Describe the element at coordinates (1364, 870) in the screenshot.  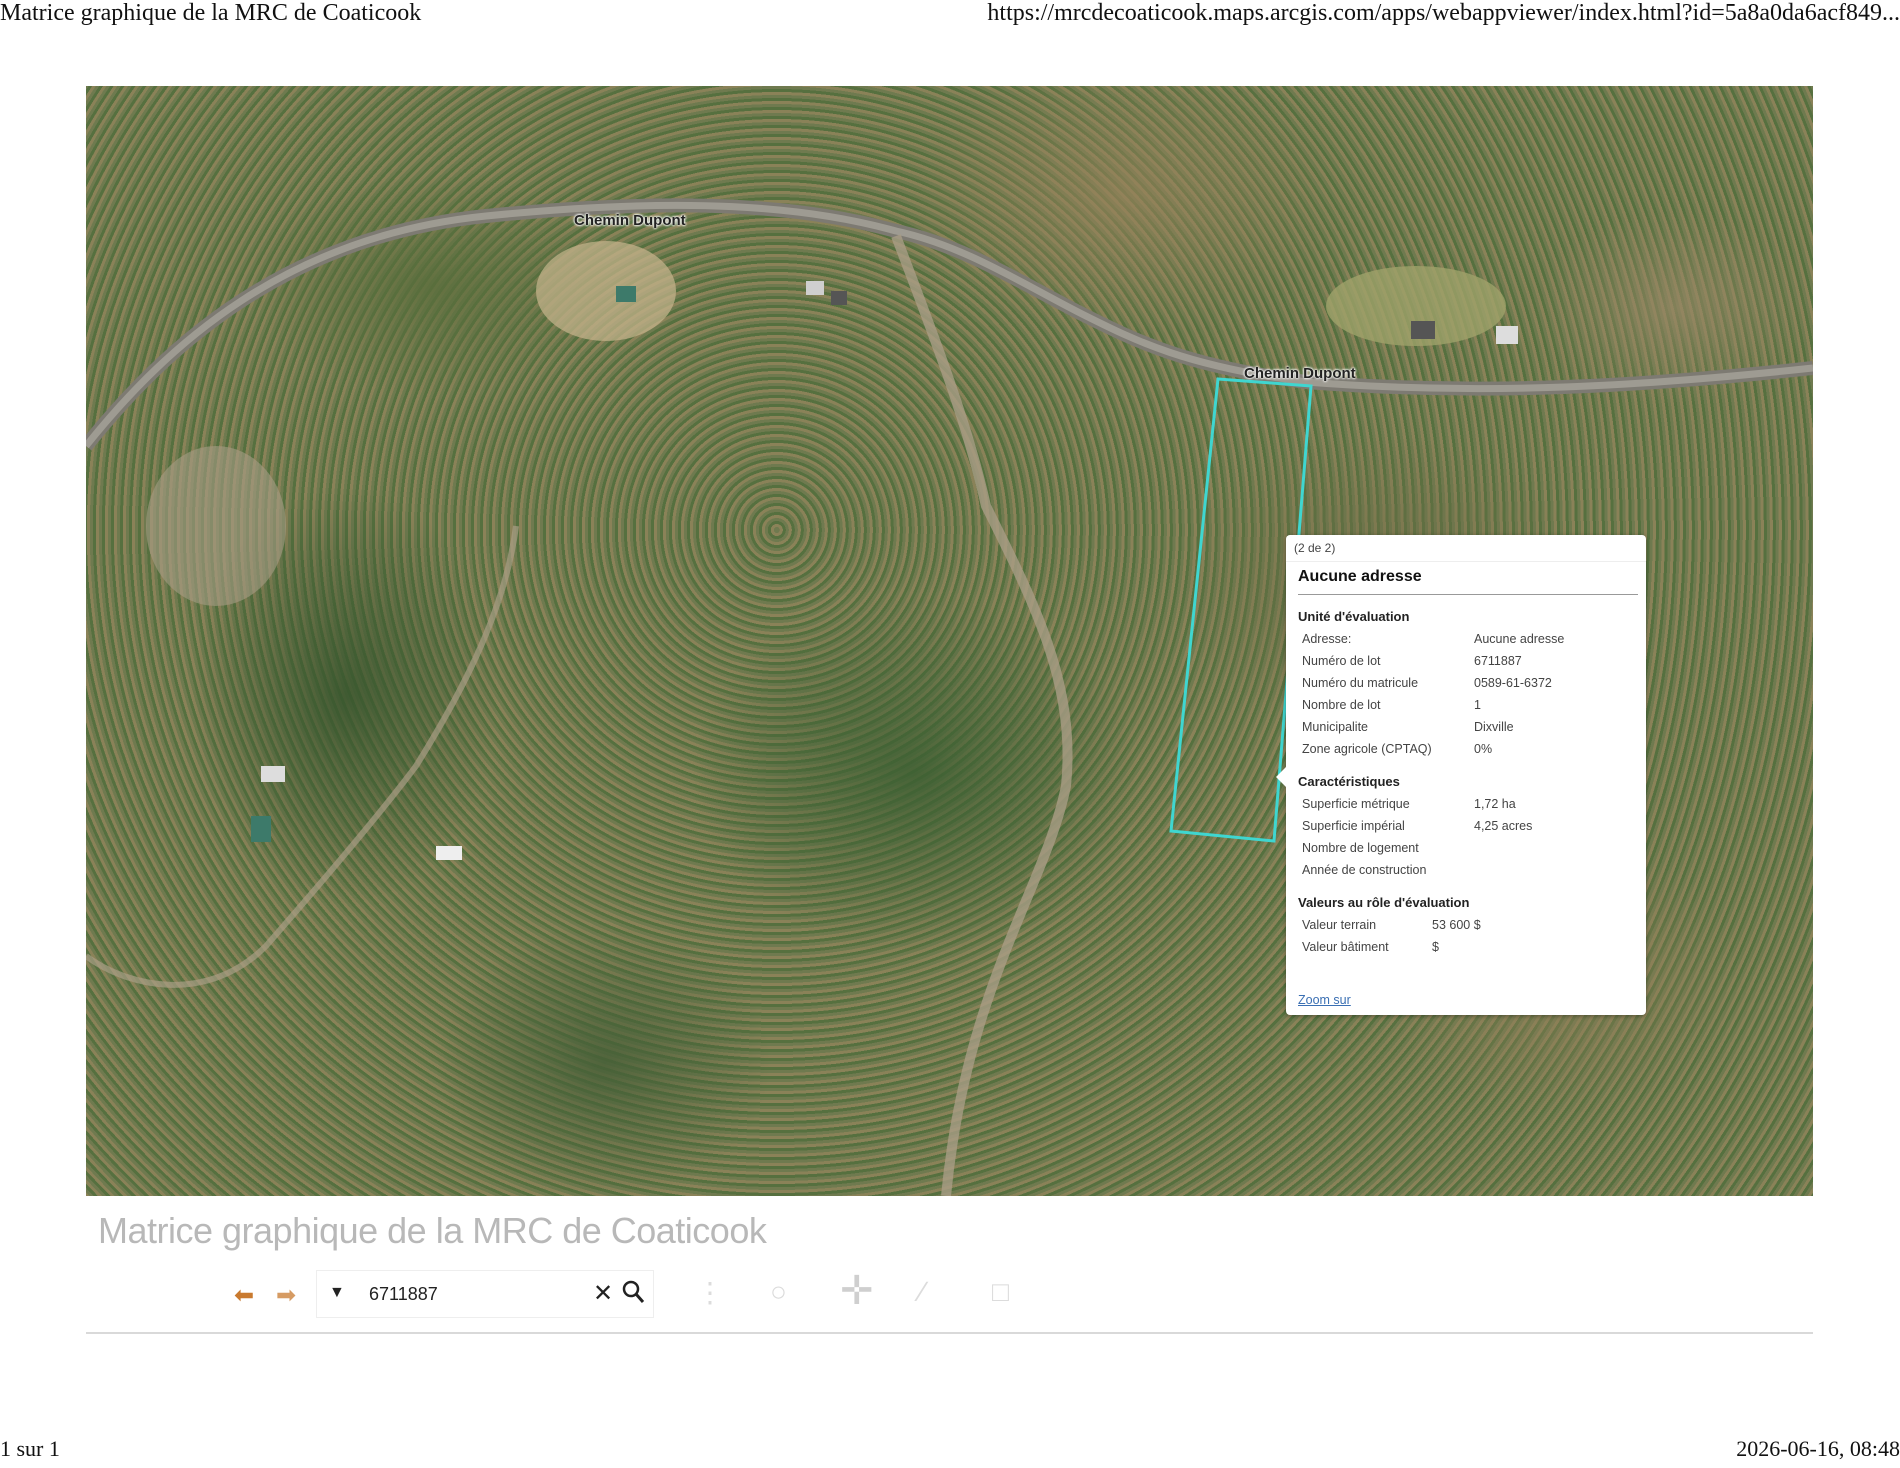
I see `attr-row: Année de construction` at that location.